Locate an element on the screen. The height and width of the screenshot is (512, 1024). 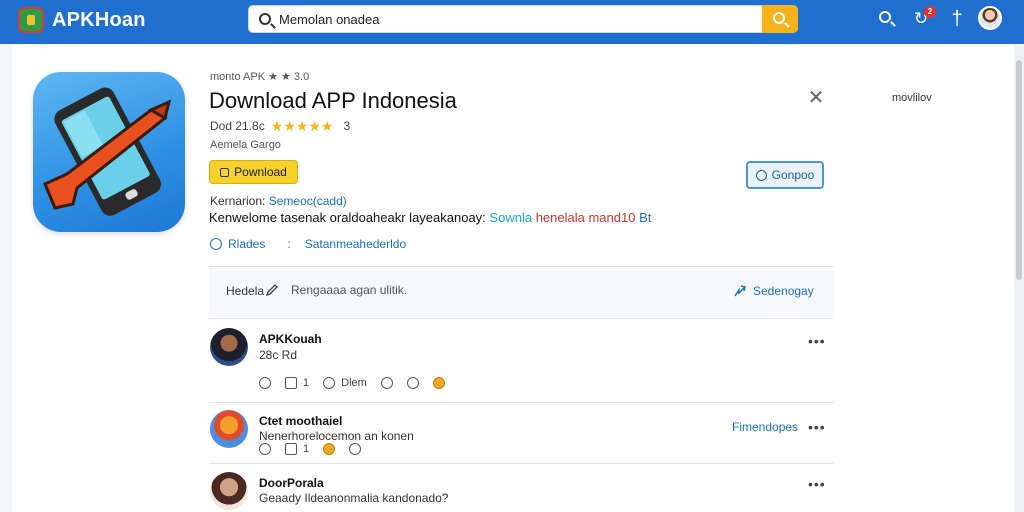
download-button-label: Pownload is located at coordinates (260, 172).